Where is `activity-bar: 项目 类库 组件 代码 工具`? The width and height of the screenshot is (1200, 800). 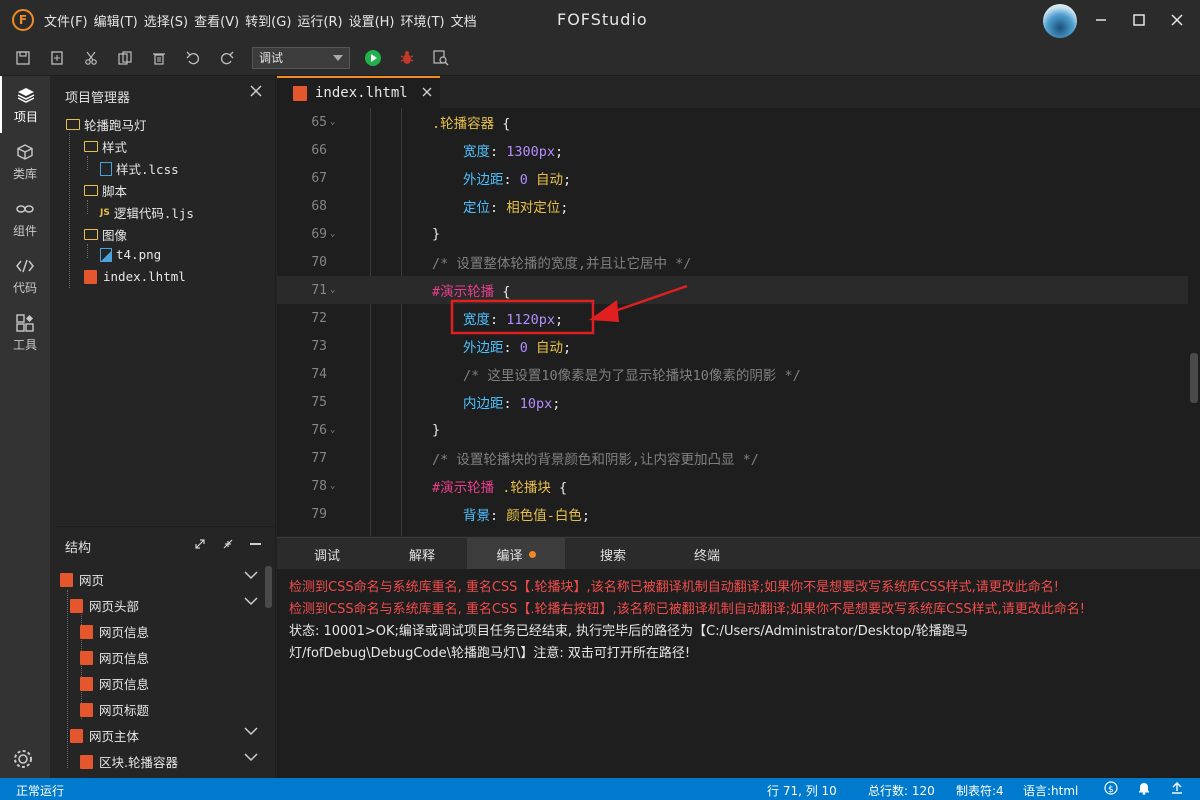 activity-bar: 项目 类库 组件 代码 工具 is located at coordinates (25, 427).